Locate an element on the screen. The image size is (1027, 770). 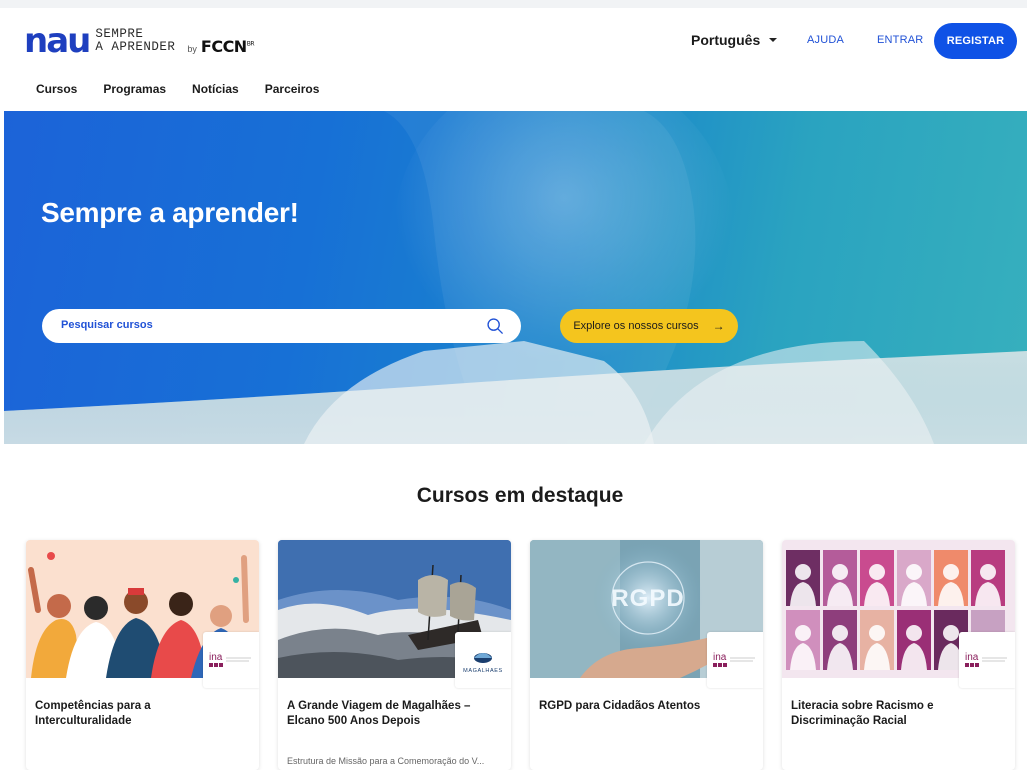
fccn-mark: BR is located at coordinates (250, 44).